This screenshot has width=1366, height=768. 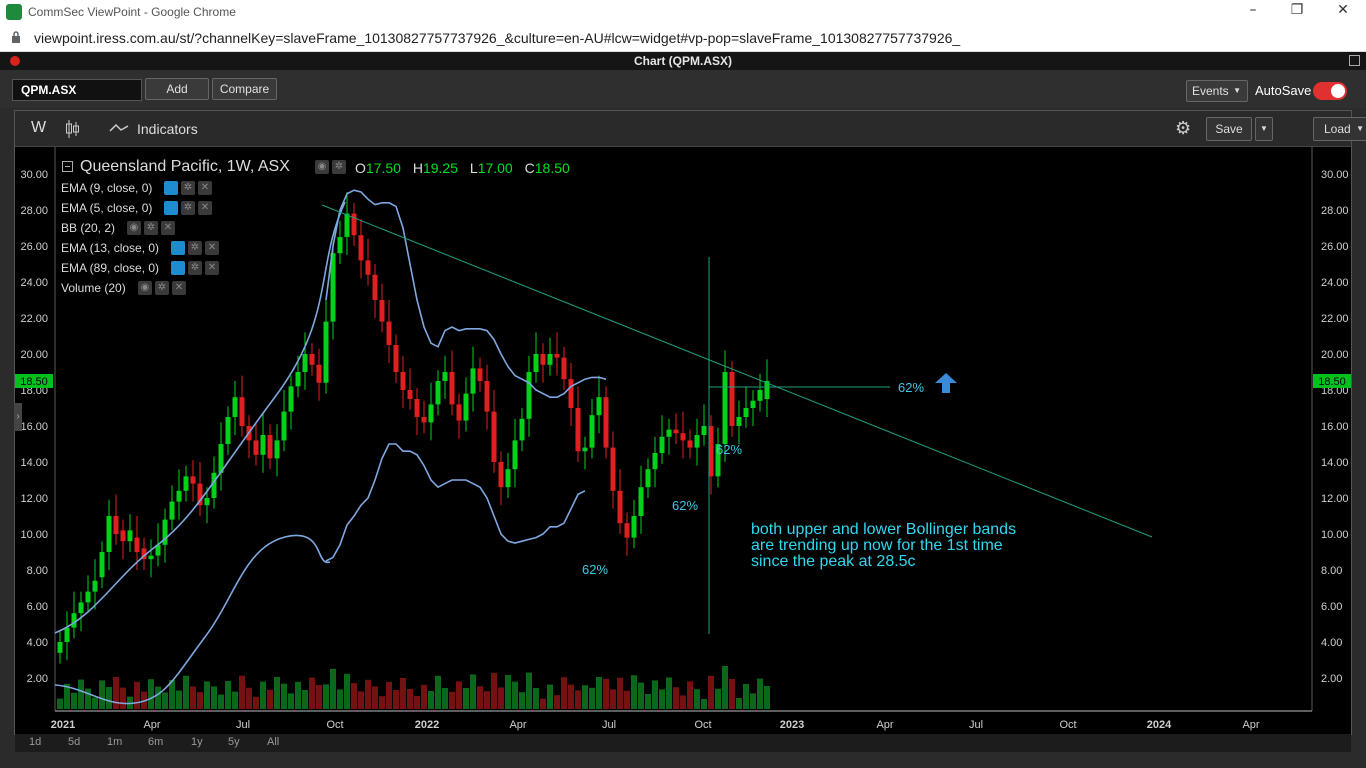 I want to click on autosave-toggle, so click(x=1330, y=91).